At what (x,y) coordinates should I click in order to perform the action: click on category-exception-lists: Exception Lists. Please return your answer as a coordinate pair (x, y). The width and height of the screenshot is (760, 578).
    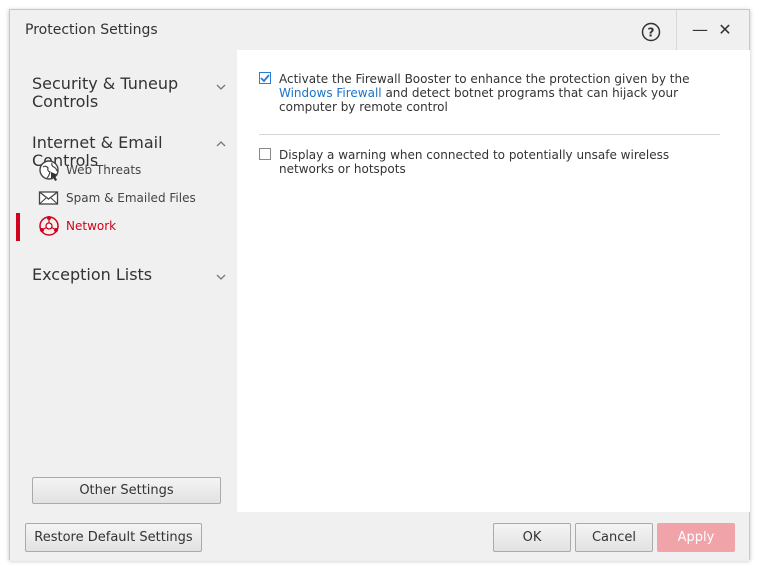
    Looking at the image, I should click on (117, 275).